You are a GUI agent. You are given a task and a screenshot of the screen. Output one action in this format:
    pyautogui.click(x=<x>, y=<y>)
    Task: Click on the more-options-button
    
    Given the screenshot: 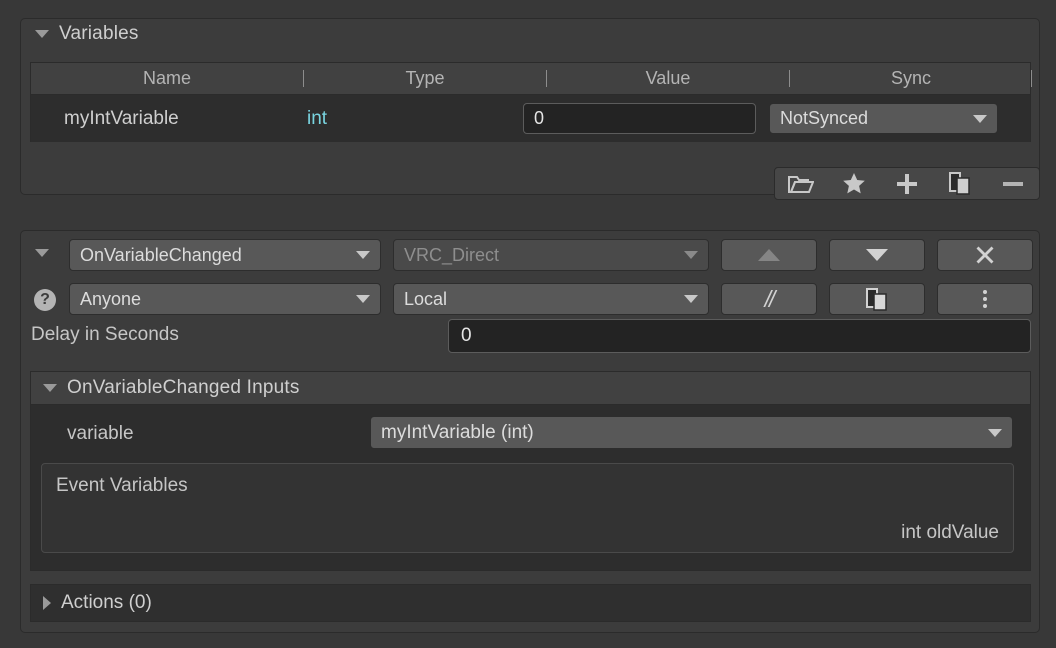 What is the action you would take?
    pyautogui.click(x=985, y=299)
    